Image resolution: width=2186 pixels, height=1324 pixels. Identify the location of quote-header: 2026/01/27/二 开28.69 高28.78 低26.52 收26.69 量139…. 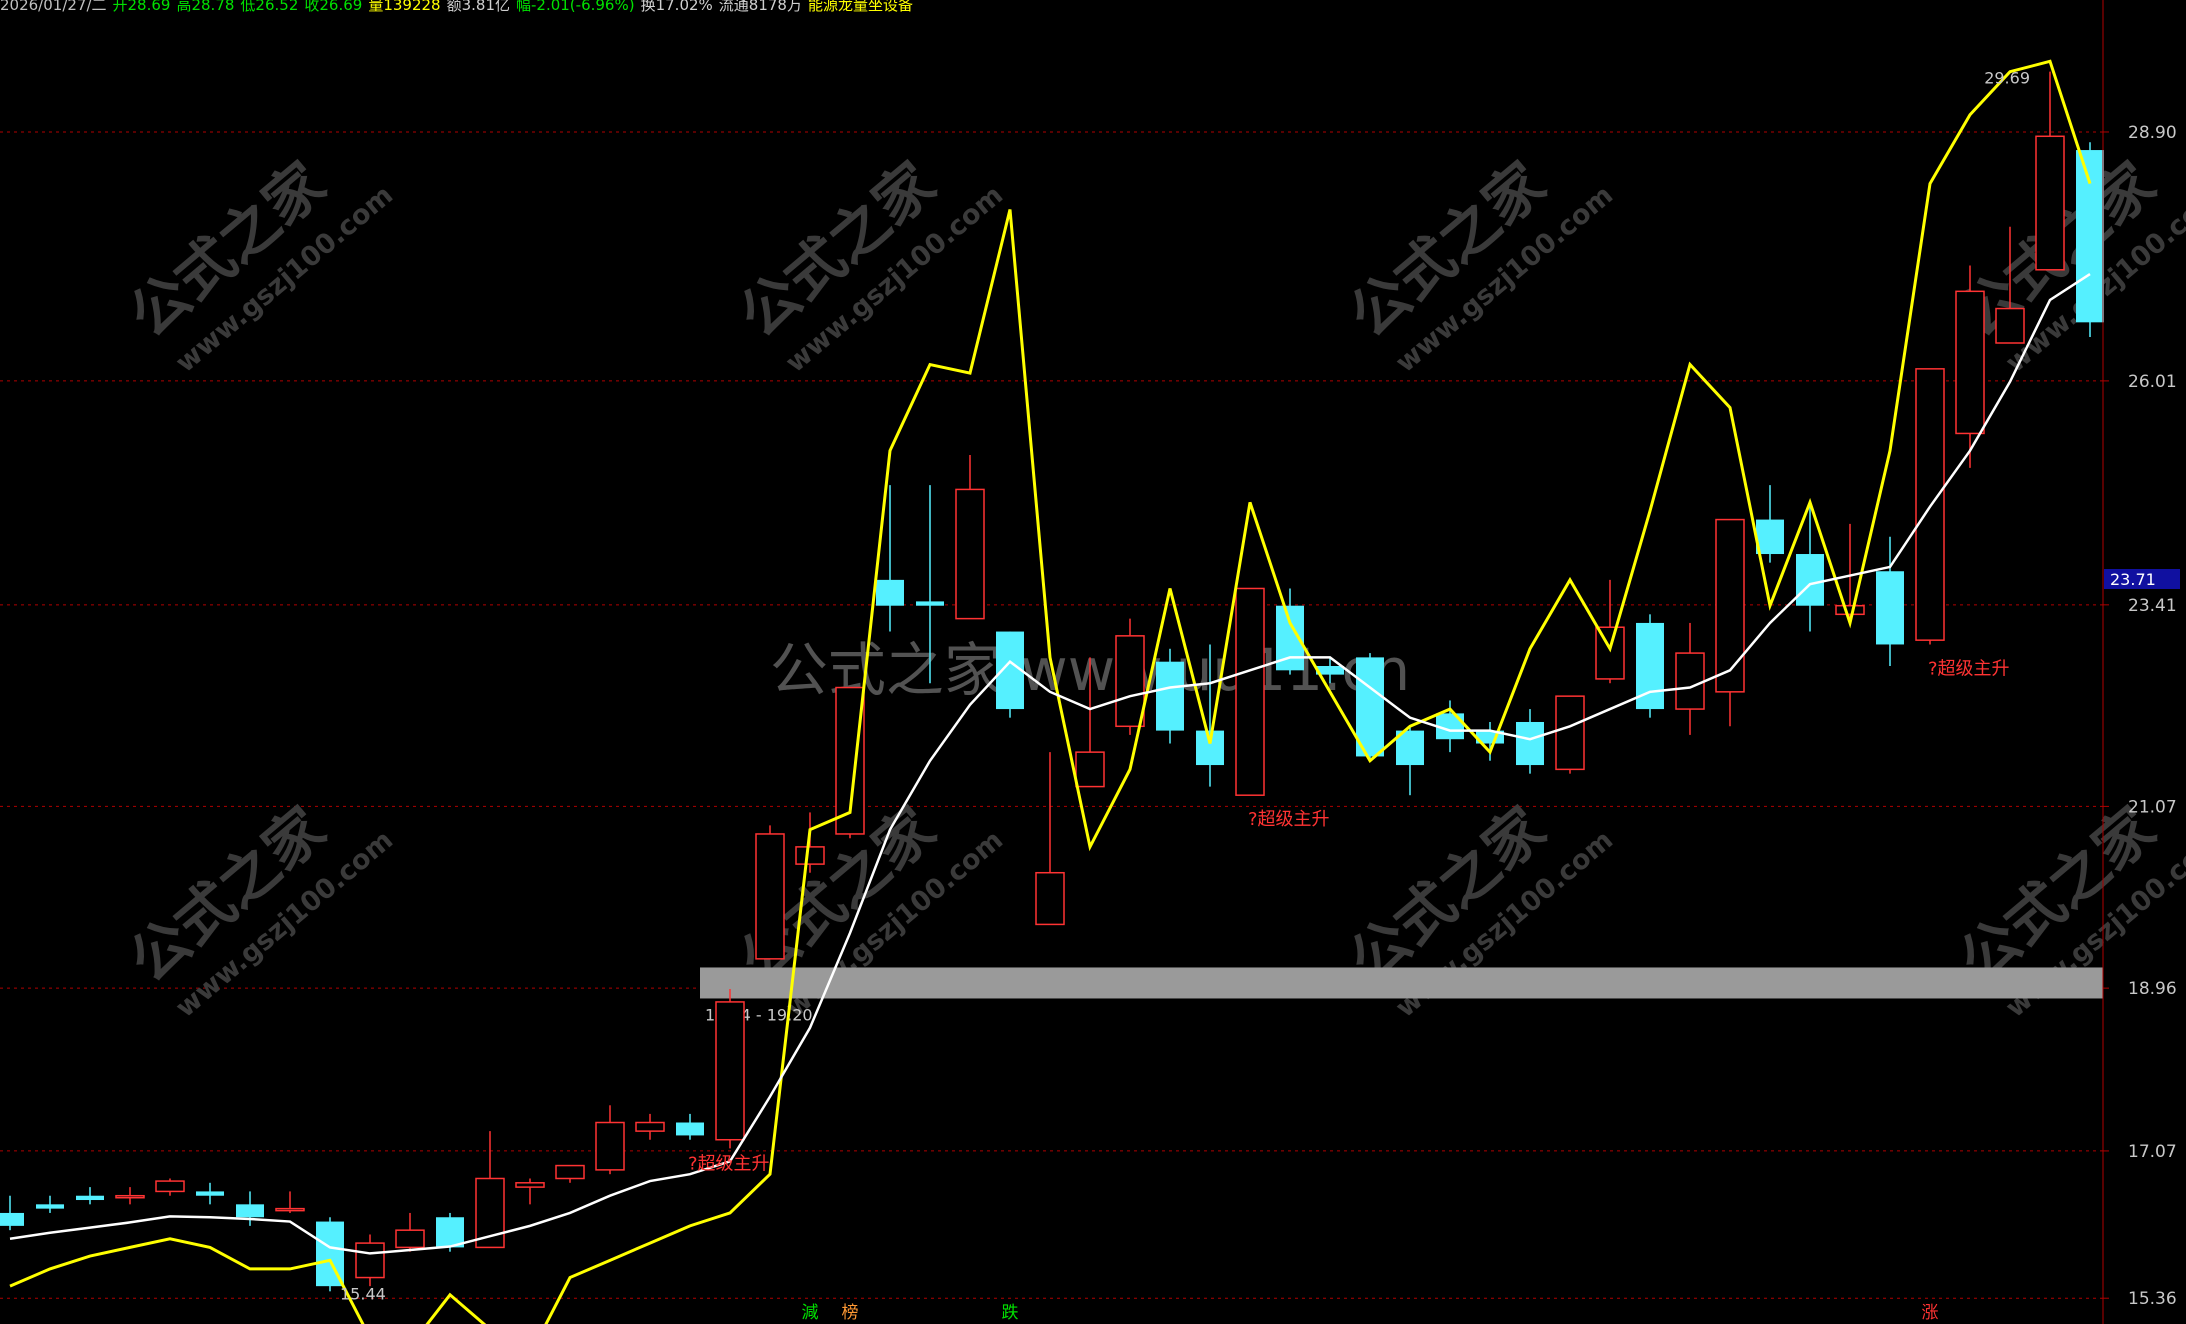
(459, 8).